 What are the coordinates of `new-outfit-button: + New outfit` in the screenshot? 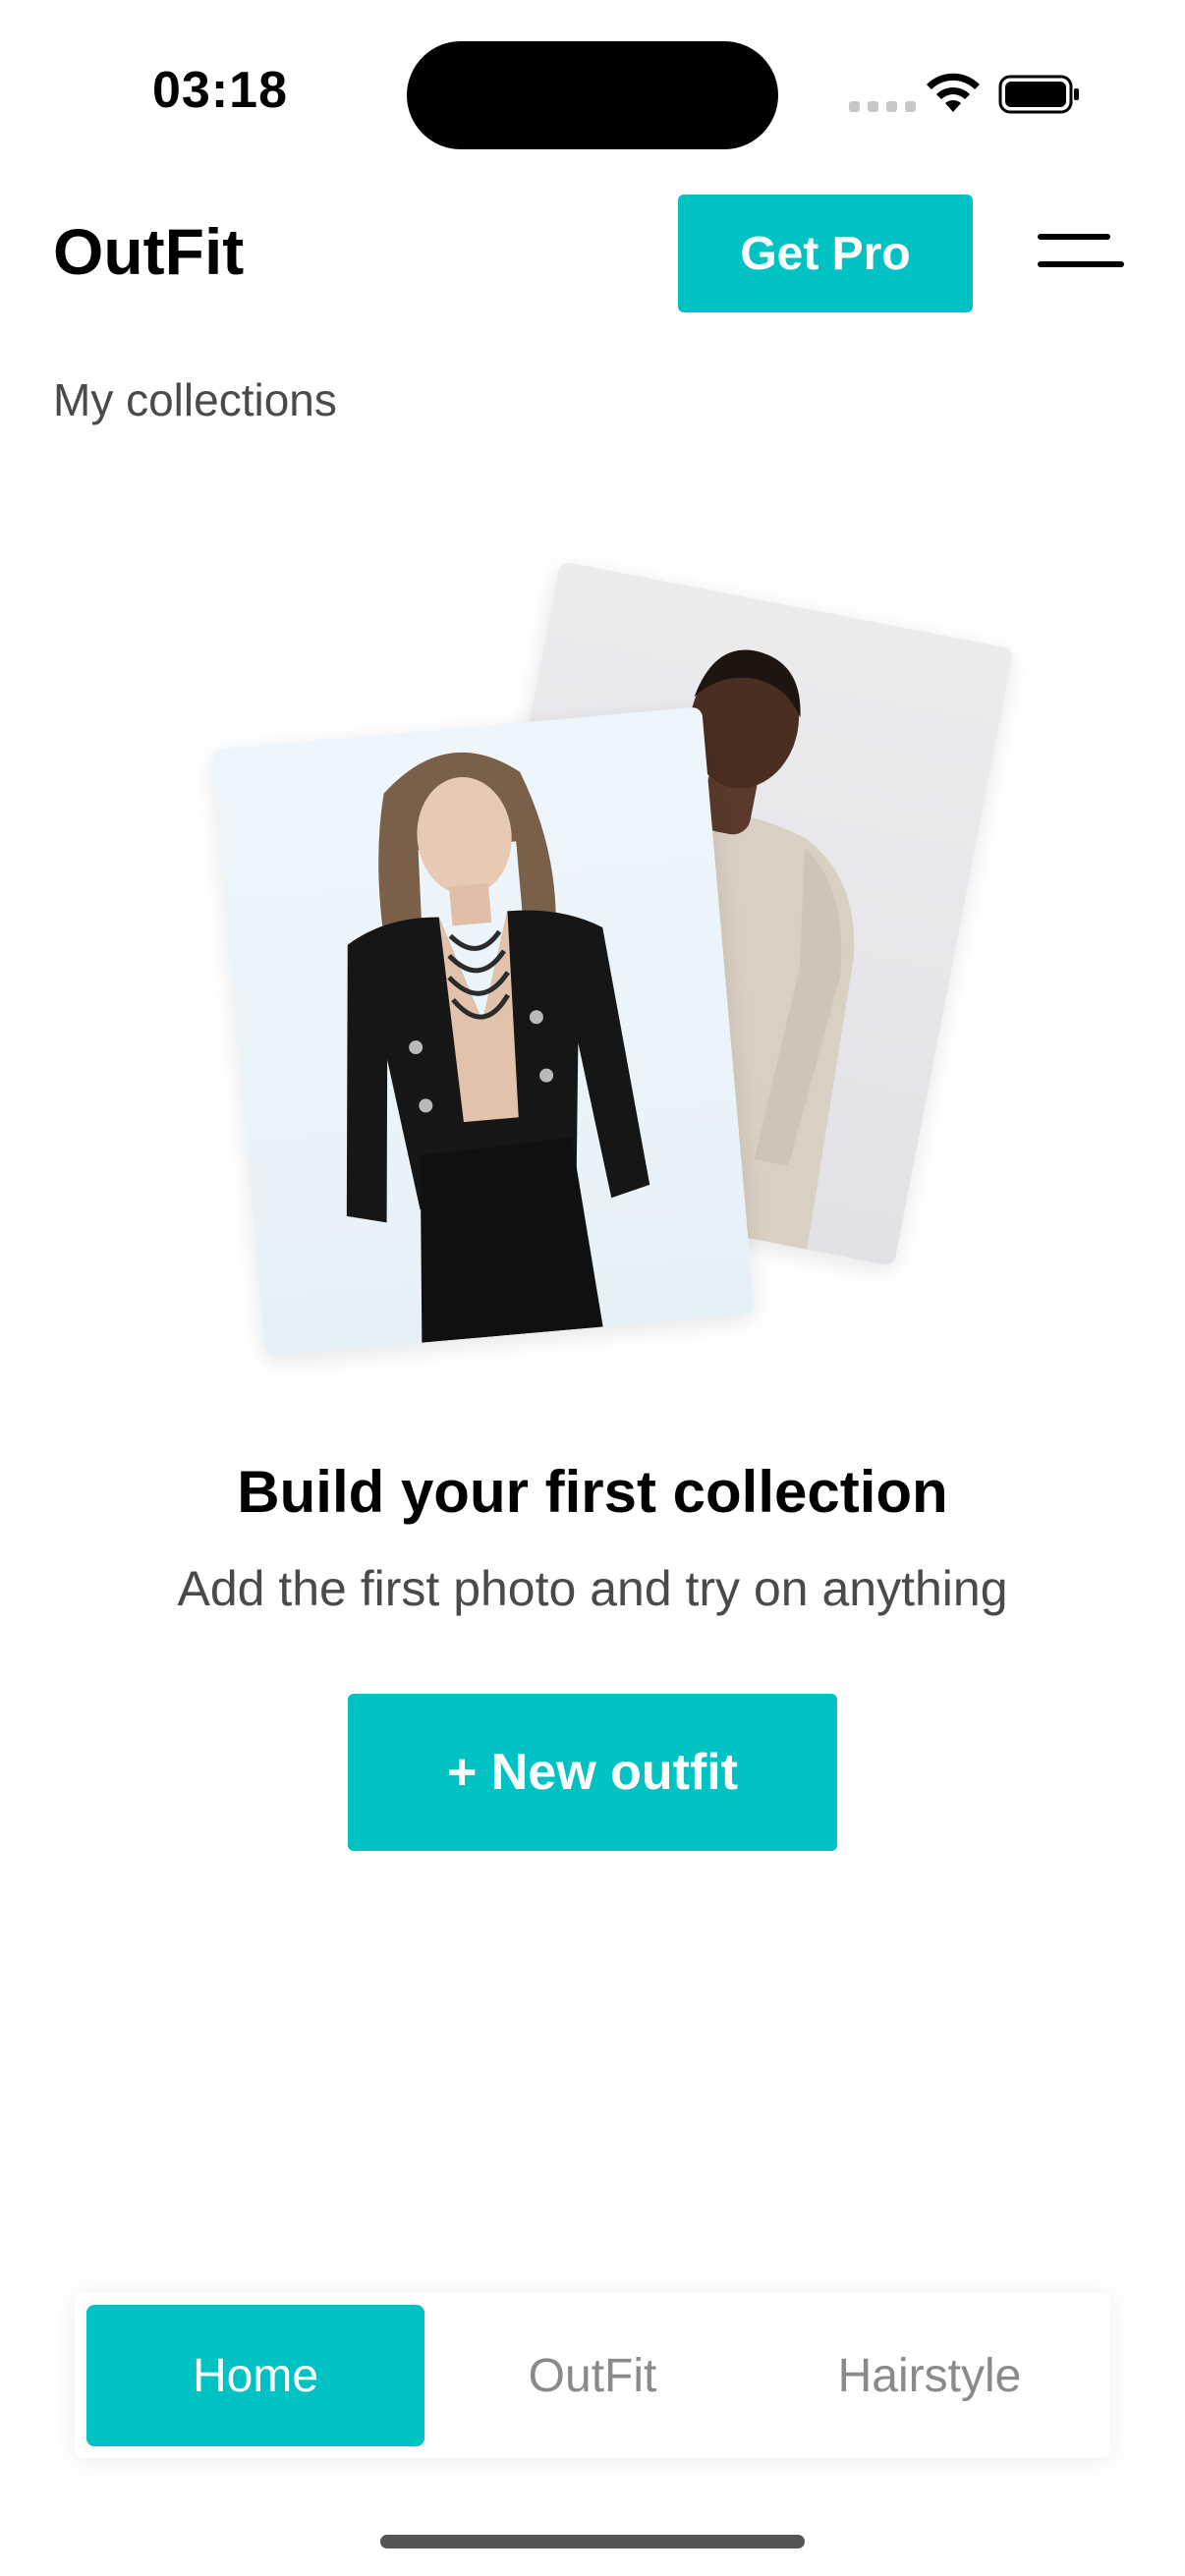 It's located at (592, 1772).